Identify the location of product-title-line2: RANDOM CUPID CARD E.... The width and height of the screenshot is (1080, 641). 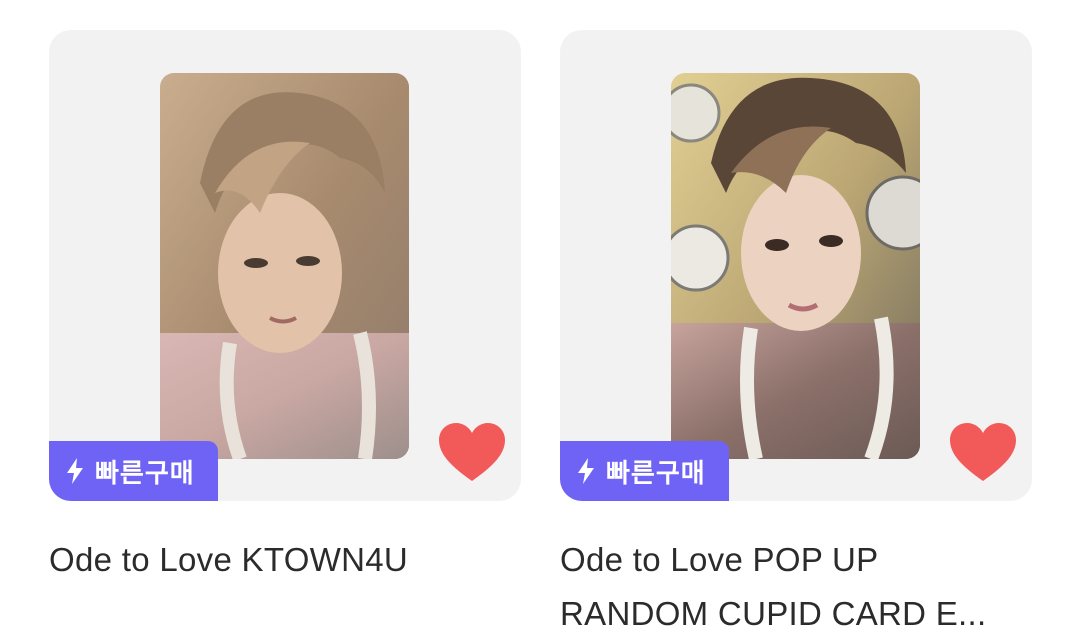
(773, 613).